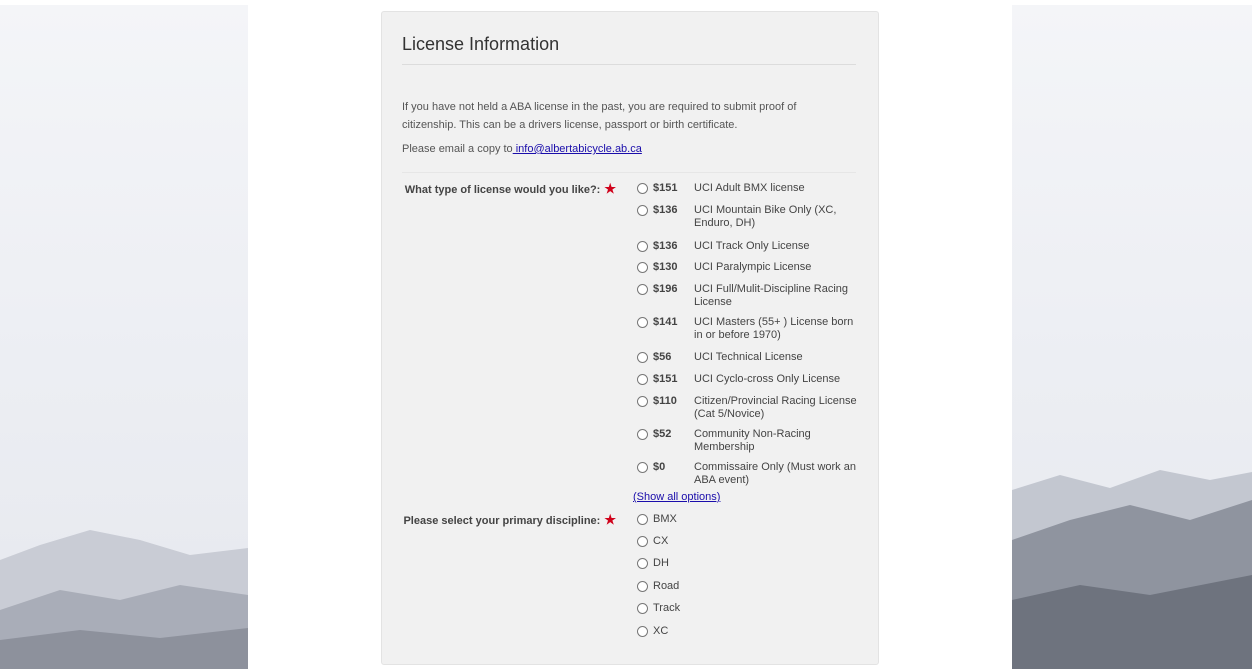 This screenshot has height=669, width=1252. I want to click on license-option-6: $56 UCI Technical License, so click(748, 357).